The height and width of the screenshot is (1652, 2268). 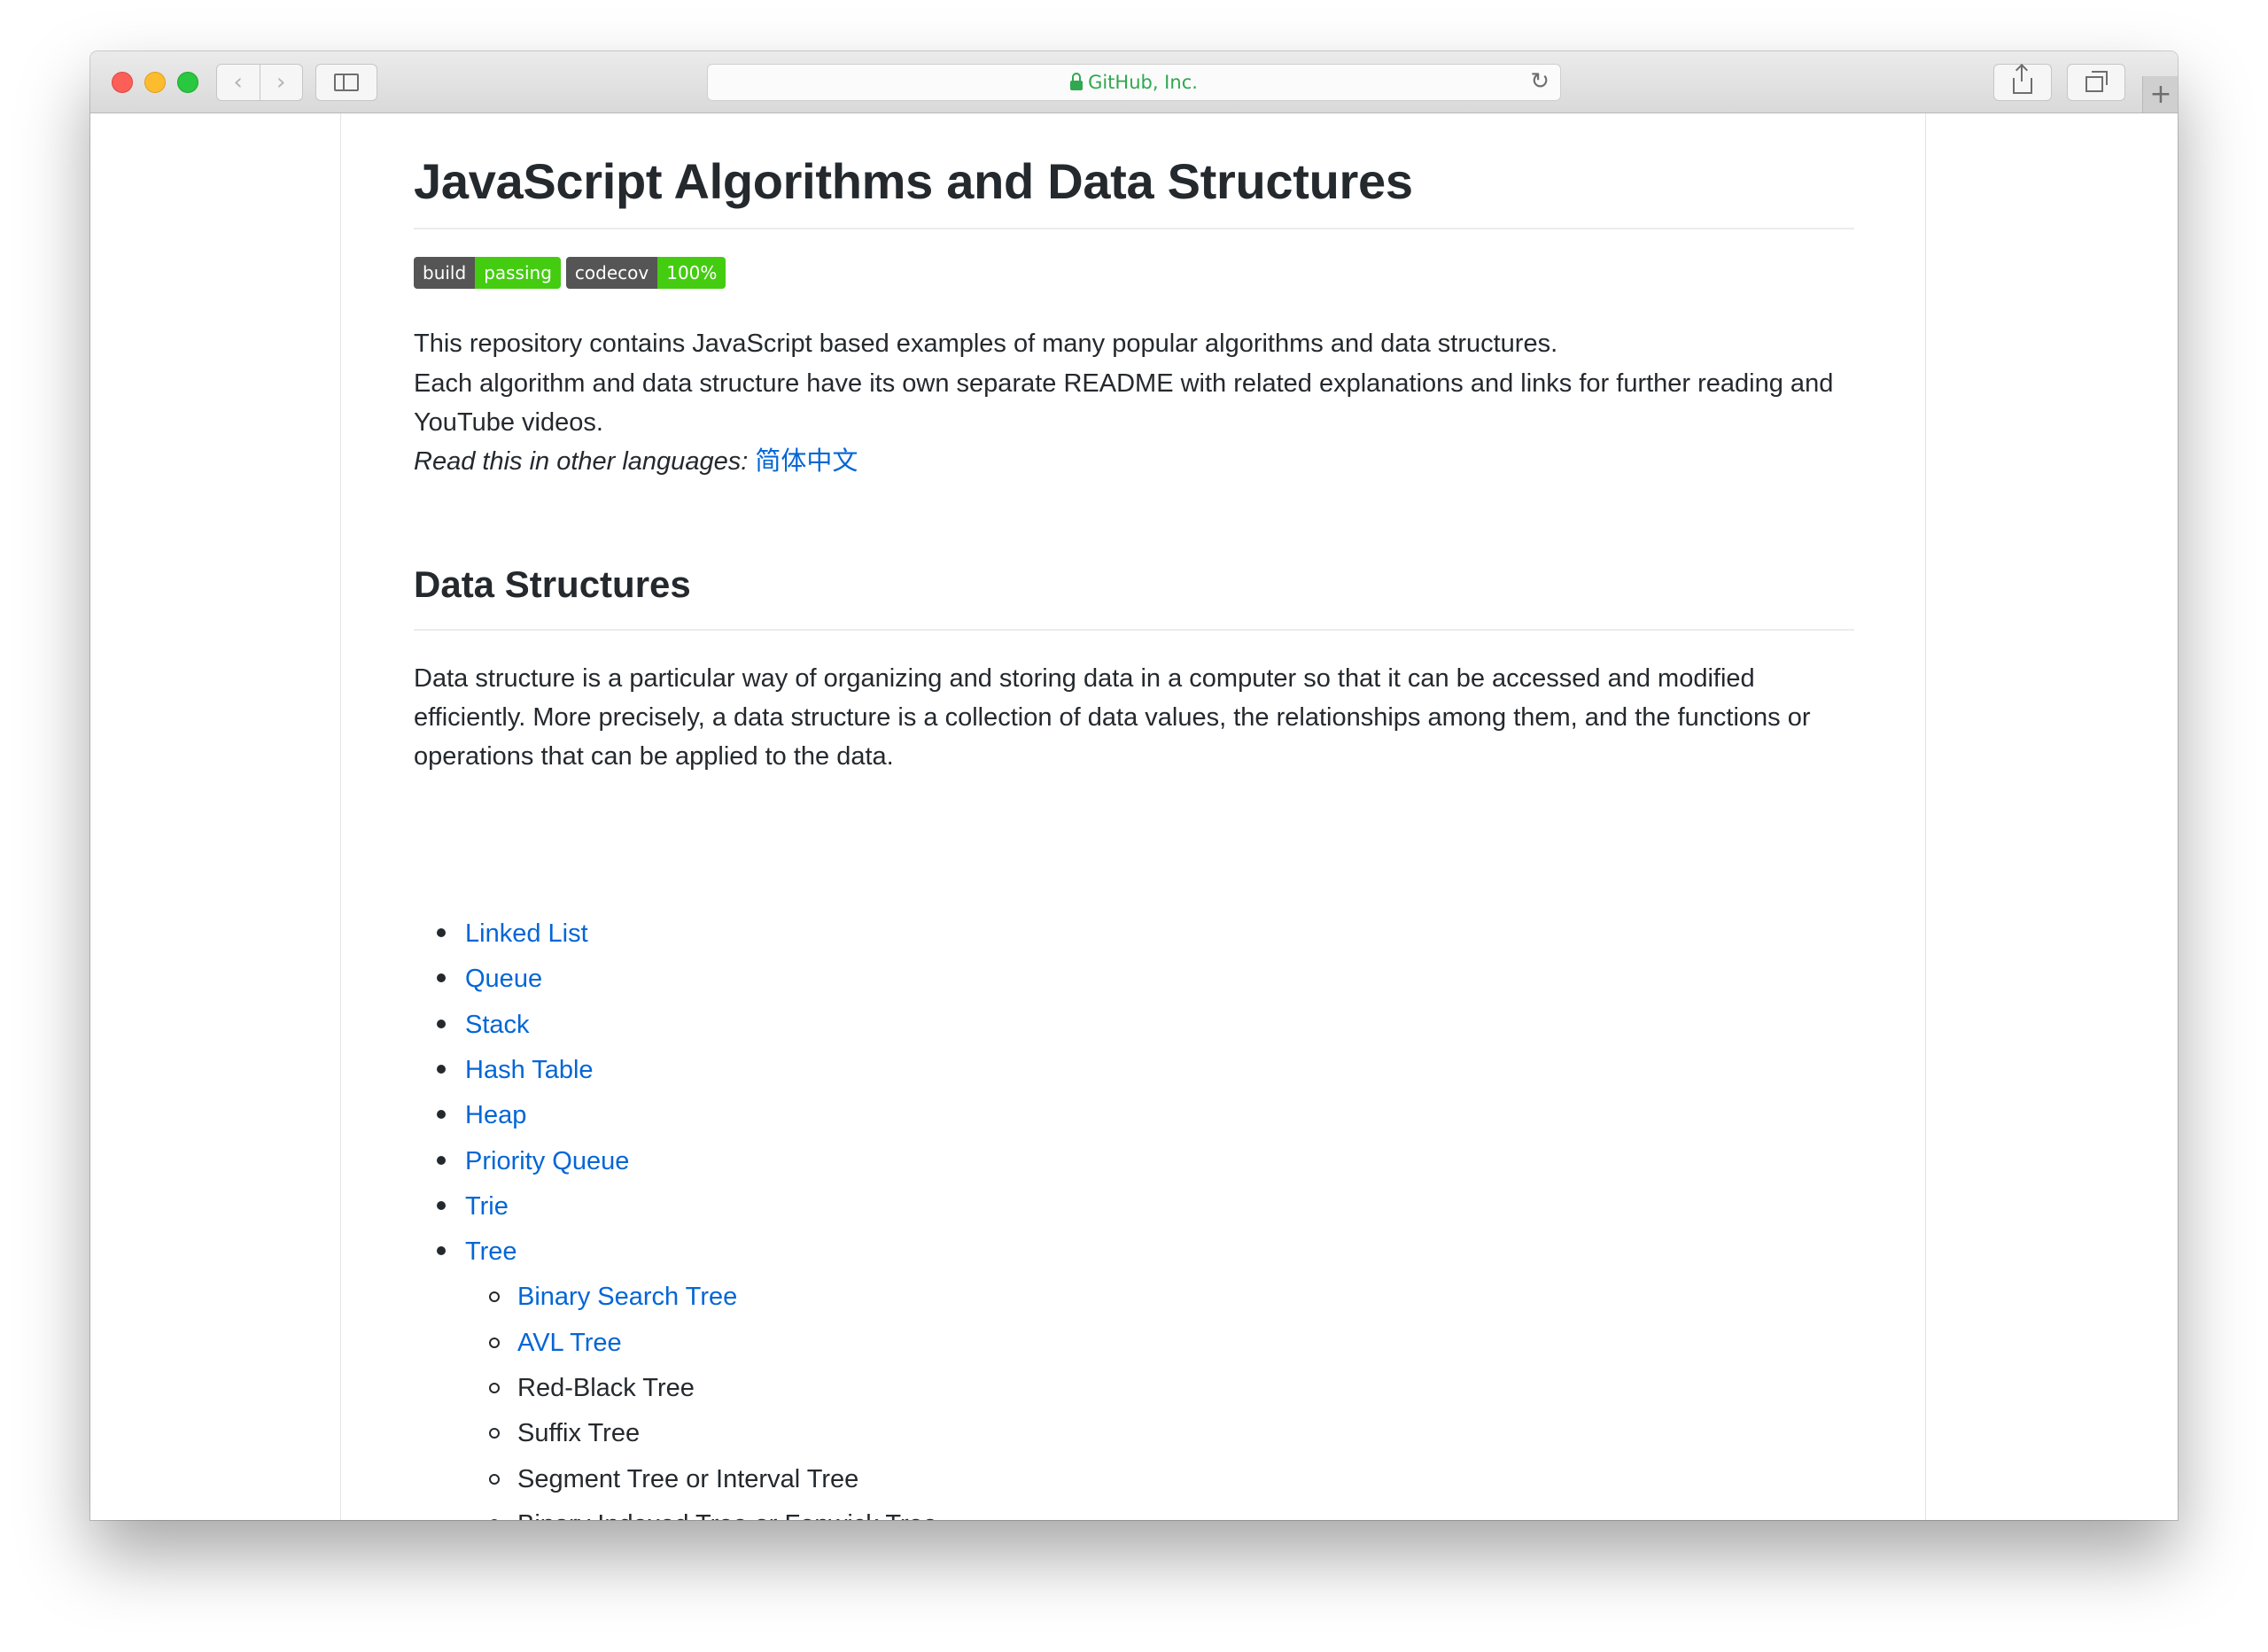 I want to click on sidebar-icon, so click(x=346, y=82).